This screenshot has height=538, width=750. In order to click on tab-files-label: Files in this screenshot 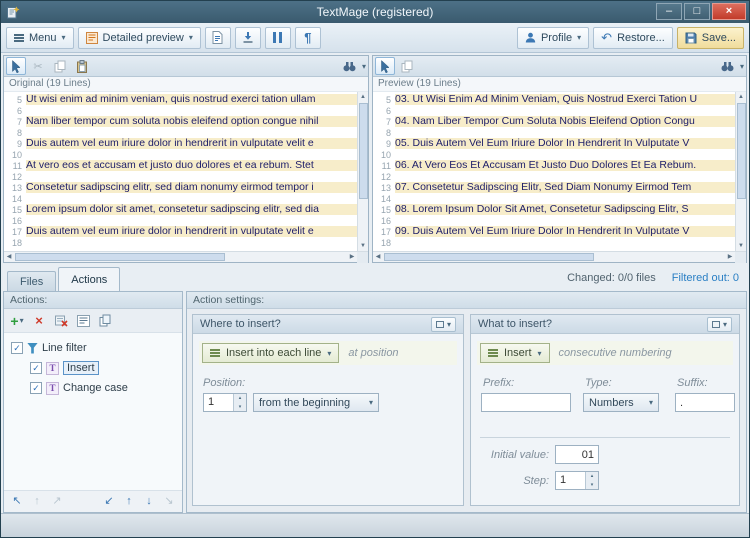, I will do `click(32, 281)`.